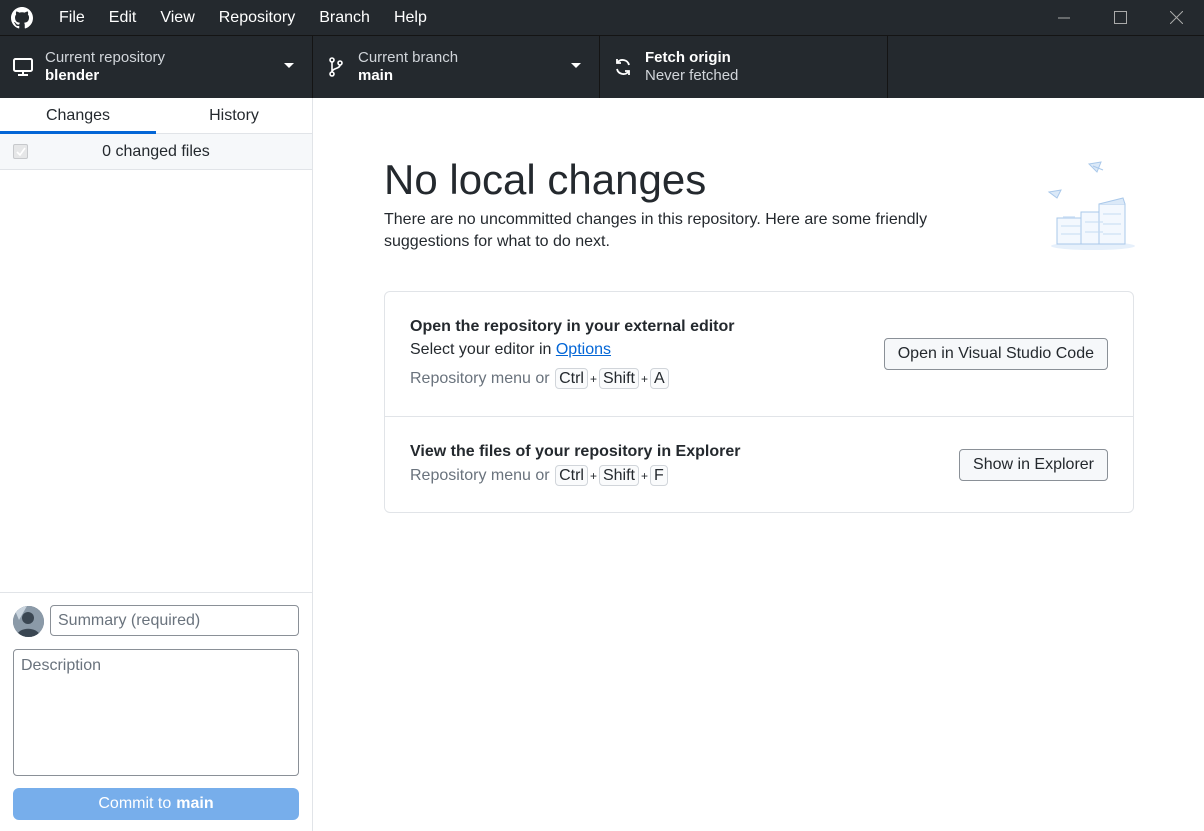 Image resolution: width=1204 pixels, height=831 pixels. I want to click on sidebar-tabs: Changes History, so click(156, 116).